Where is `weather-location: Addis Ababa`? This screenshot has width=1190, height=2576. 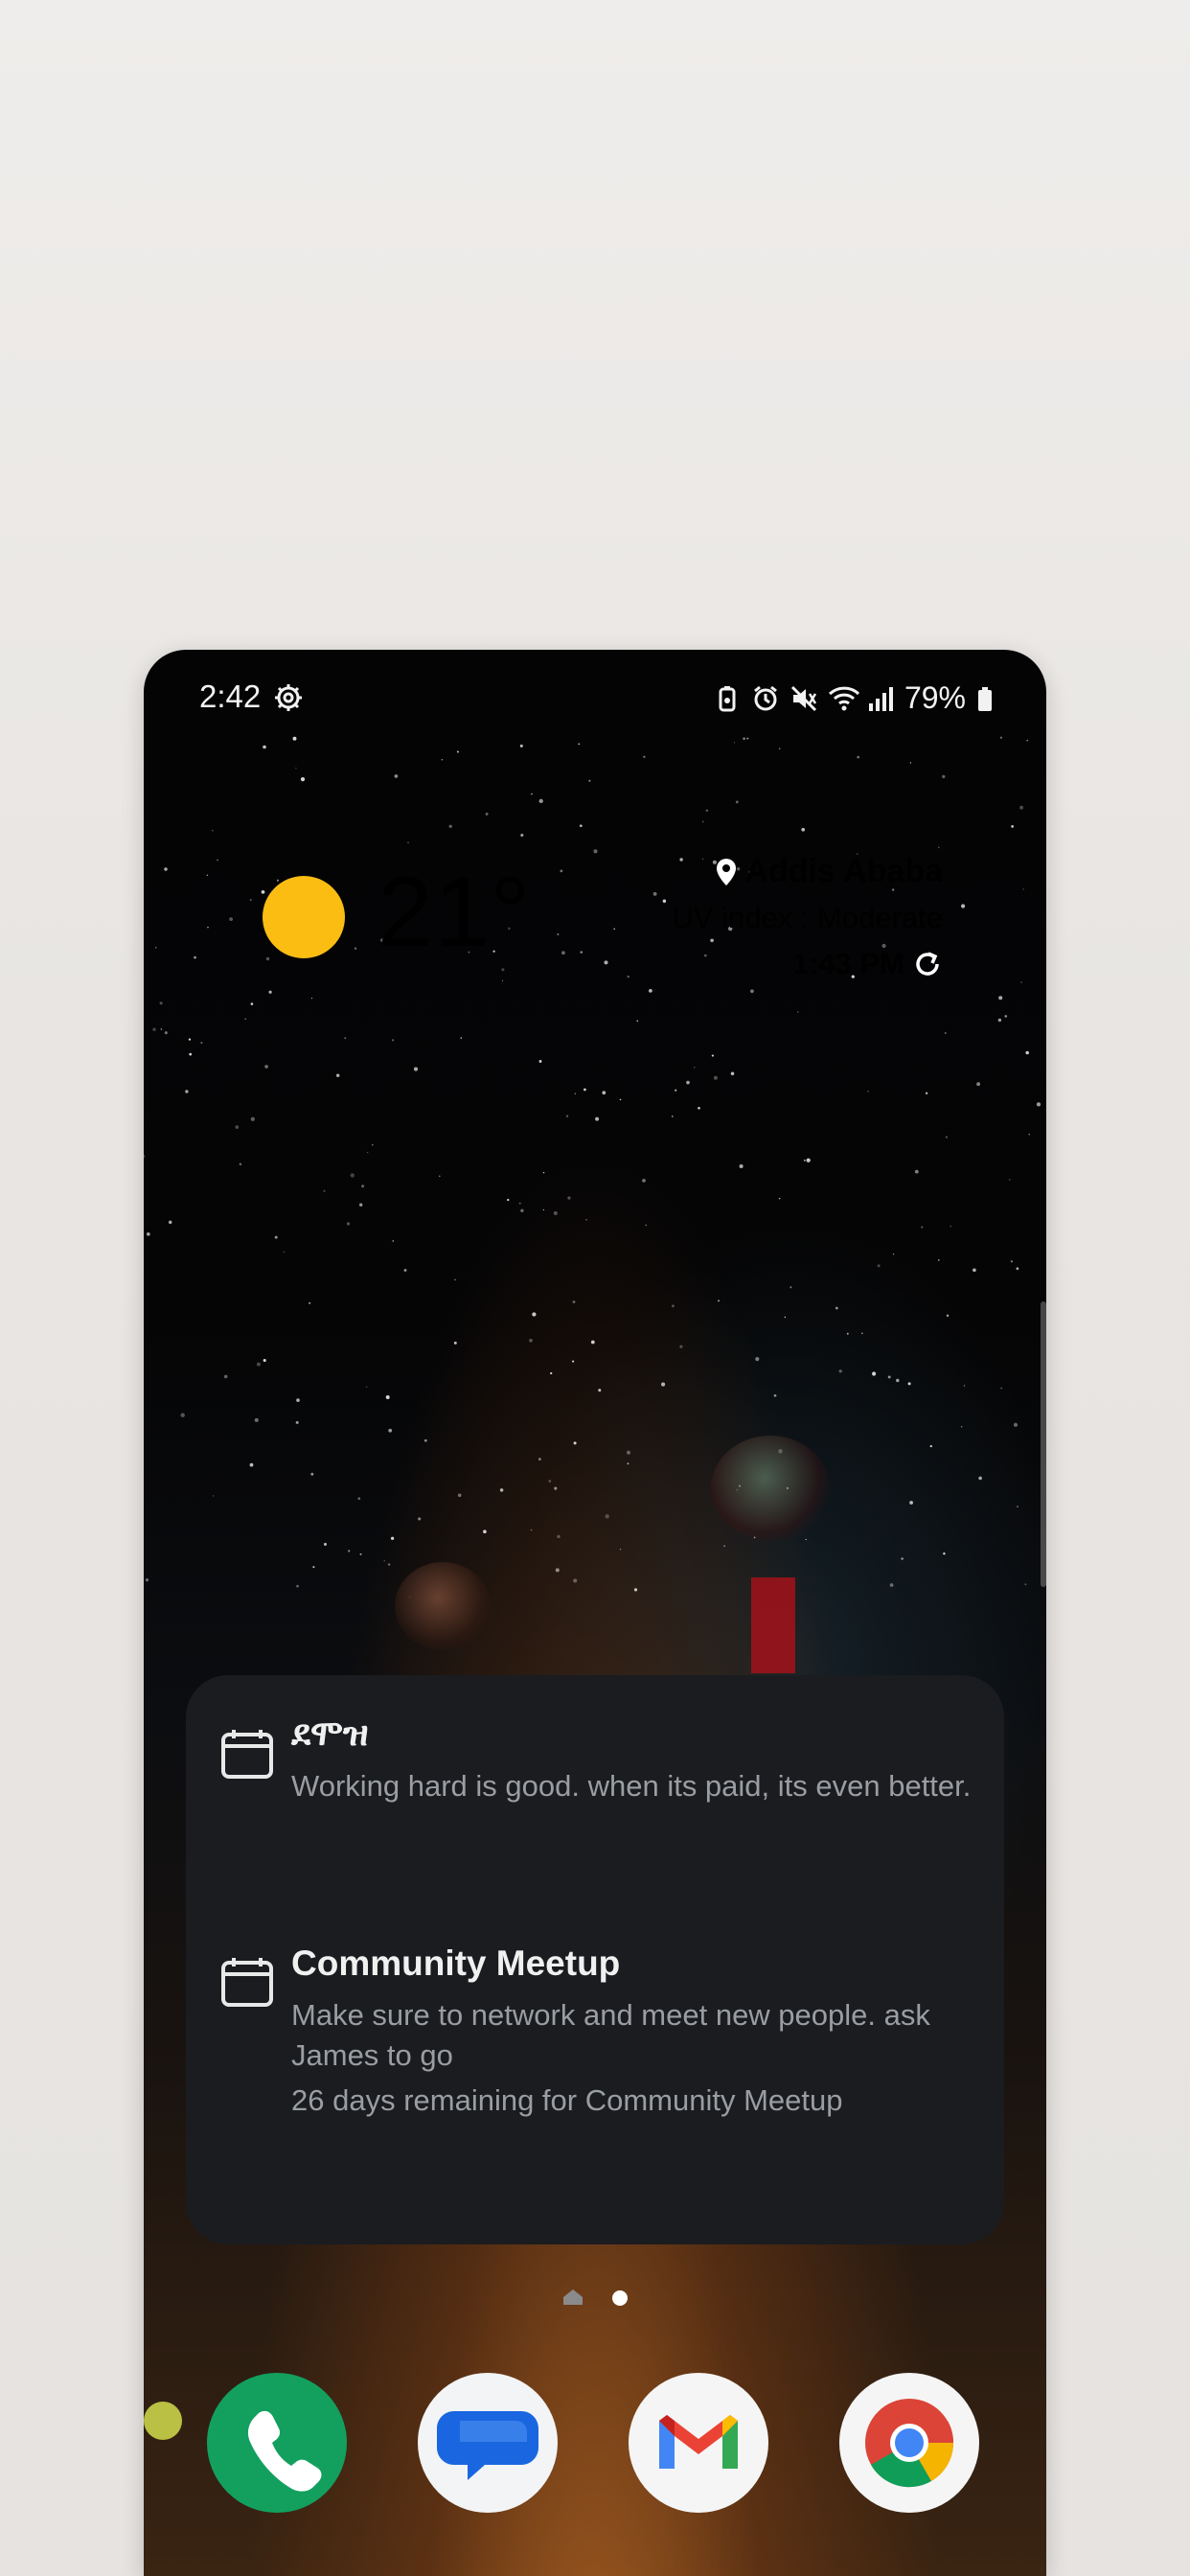
weather-location: Addis Ababa is located at coordinates (829, 871).